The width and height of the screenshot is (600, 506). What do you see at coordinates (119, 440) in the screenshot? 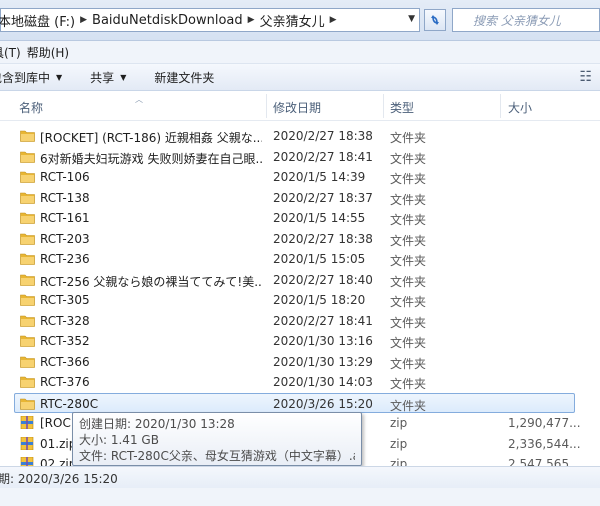
I see `tooltip-size: 大小: 1.41 GB` at bounding box center [119, 440].